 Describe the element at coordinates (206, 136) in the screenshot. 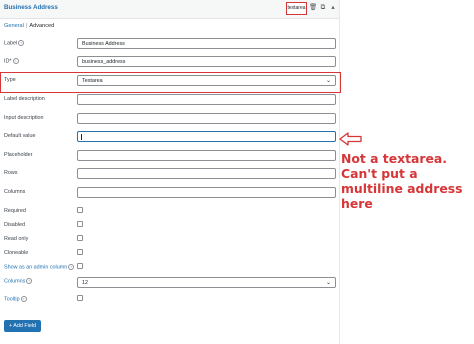

I see `default-value-input` at that location.